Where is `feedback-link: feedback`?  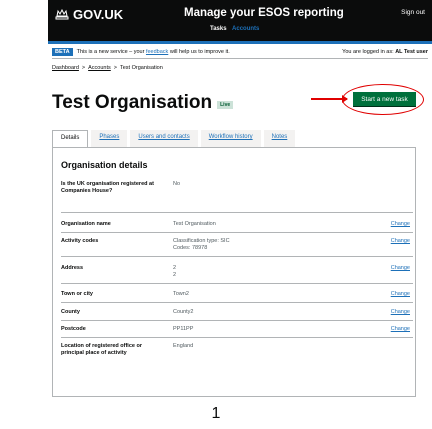 feedback-link: feedback is located at coordinates (157, 52).